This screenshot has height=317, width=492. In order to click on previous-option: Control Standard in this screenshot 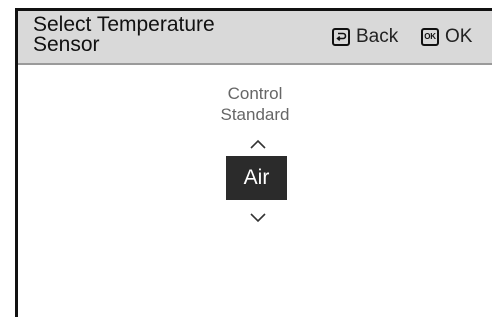, I will do `click(255, 104)`.